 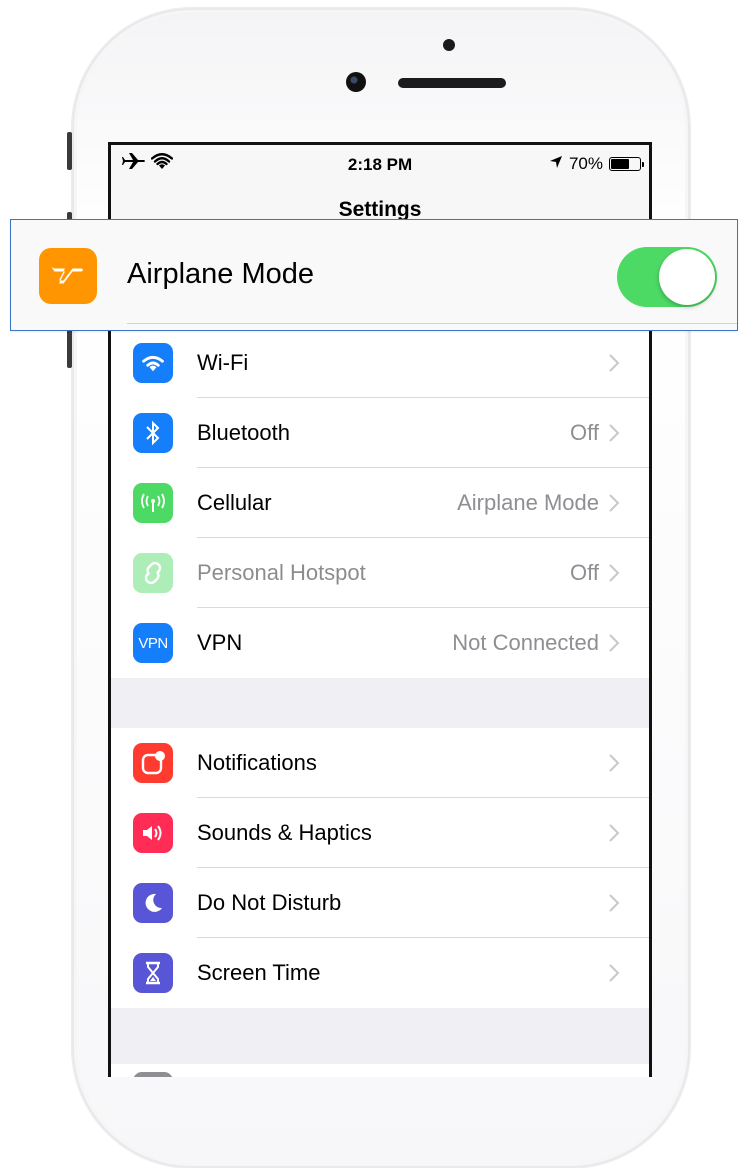 What do you see at coordinates (234, 502) in the screenshot?
I see `row-label: Cellular` at bounding box center [234, 502].